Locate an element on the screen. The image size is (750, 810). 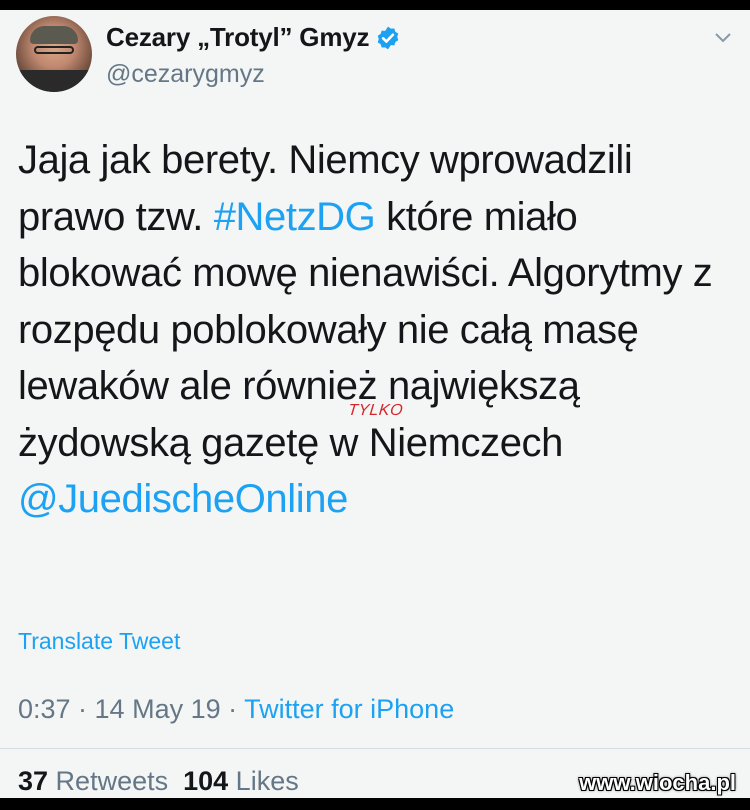
avatar is located at coordinates (54, 54).